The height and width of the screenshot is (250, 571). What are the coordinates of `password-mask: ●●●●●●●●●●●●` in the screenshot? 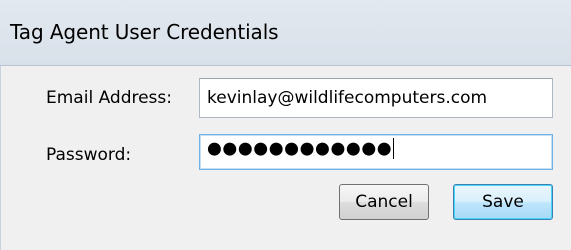 It's located at (300, 148).